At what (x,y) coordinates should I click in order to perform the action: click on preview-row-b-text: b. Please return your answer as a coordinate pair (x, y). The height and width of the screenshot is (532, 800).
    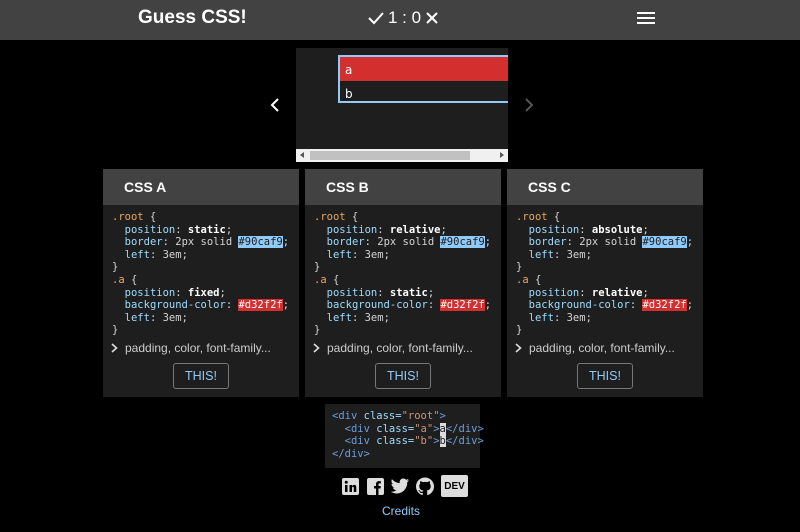
    Looking at the image, I should click on (349, 94).